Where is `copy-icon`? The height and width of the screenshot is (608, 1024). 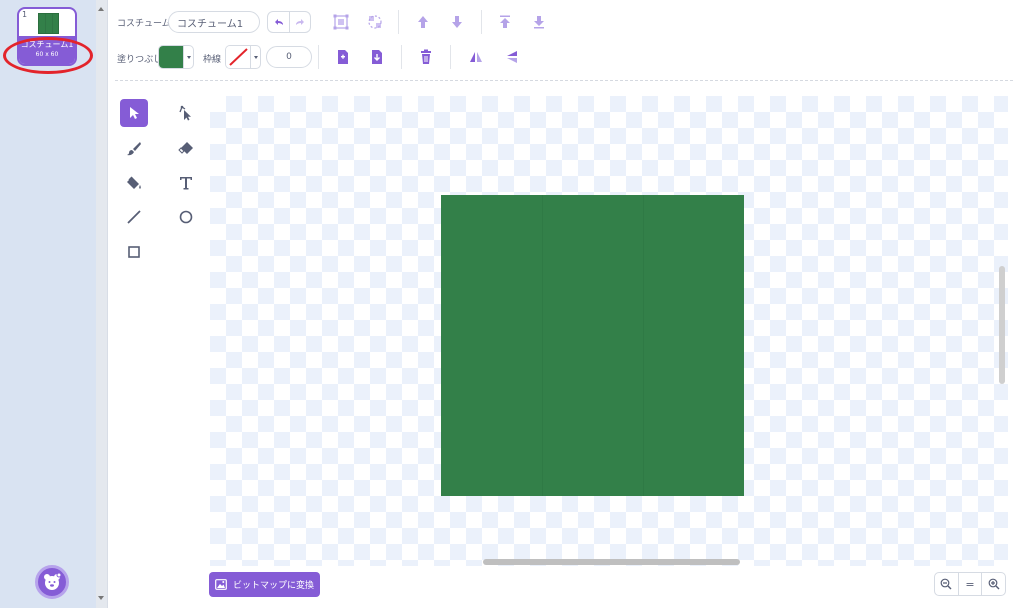 copy-icon is located at coordinates (343, 57).